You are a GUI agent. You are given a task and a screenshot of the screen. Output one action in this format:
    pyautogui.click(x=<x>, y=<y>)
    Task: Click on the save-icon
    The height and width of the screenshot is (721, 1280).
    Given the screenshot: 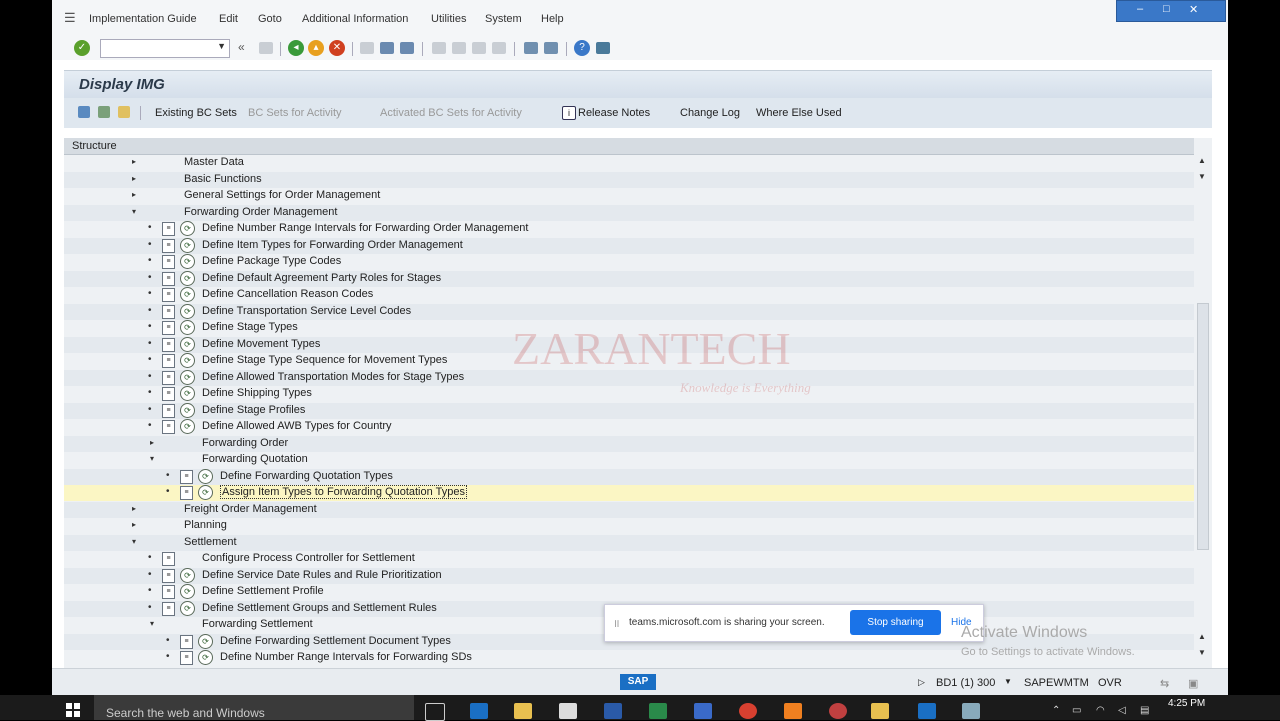 What is the action you would take?
    pyautogui.click(x=266, y=48)
    